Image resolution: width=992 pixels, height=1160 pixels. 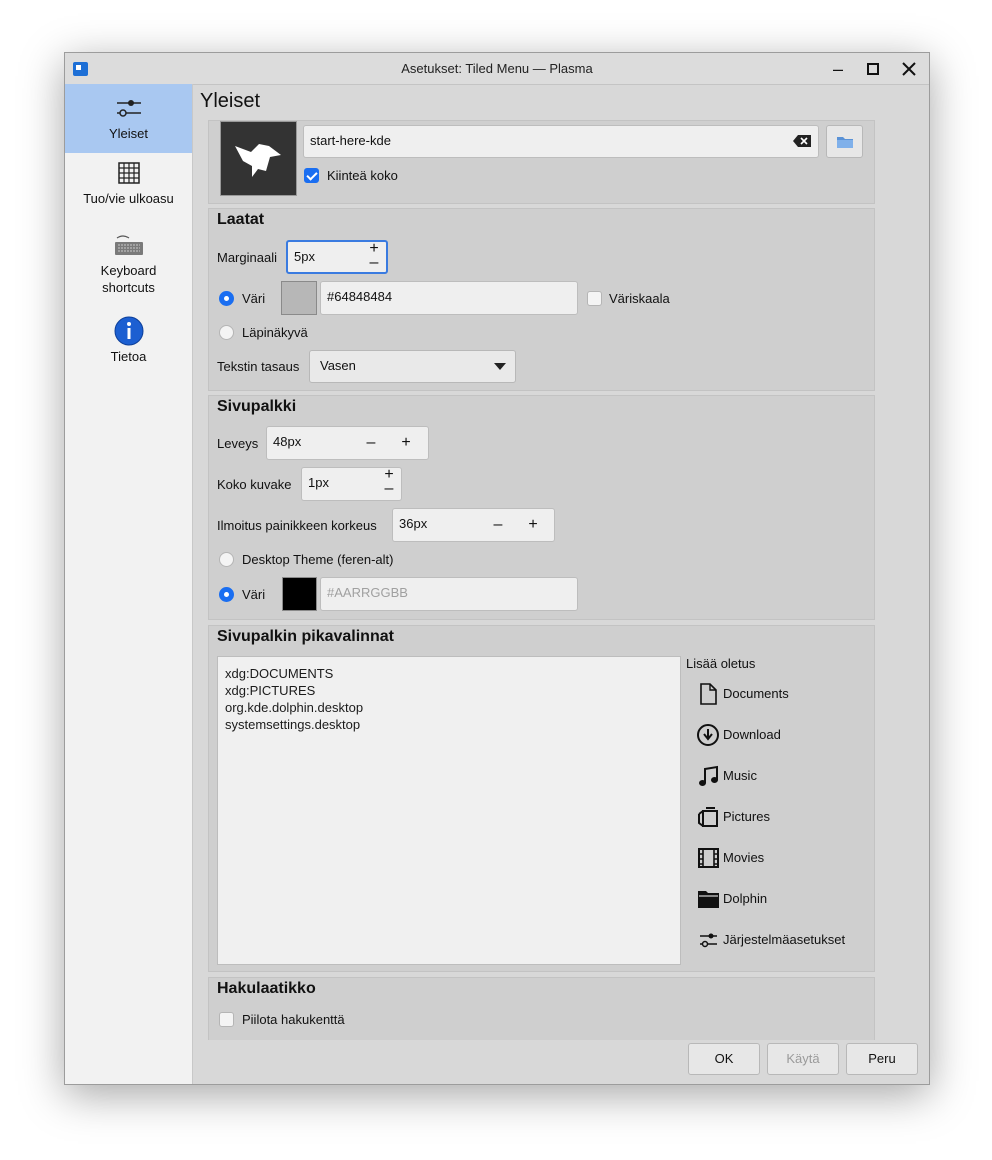 I want to click on sidebar-shortcuts-title: Sivupalkin pikavalinnat, so click(x=305, y=636).